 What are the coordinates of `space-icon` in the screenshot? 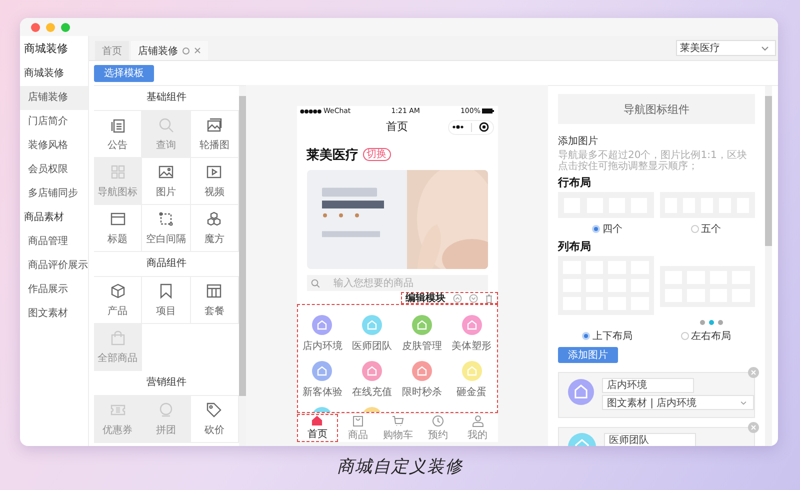 It's located at (166, 218).